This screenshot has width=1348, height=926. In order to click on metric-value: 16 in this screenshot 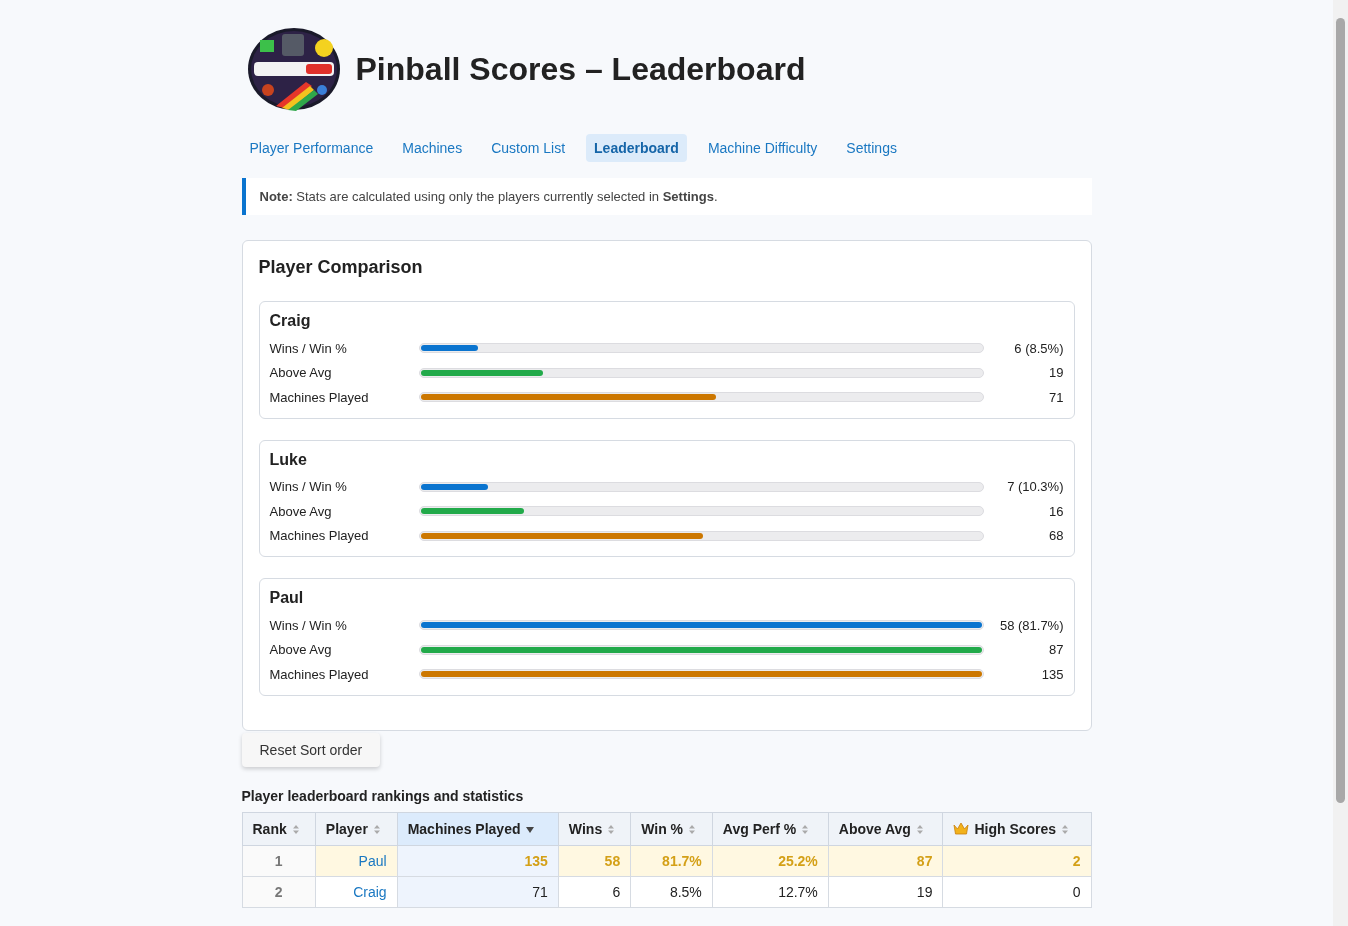, I will do `click(1056, 511)`.